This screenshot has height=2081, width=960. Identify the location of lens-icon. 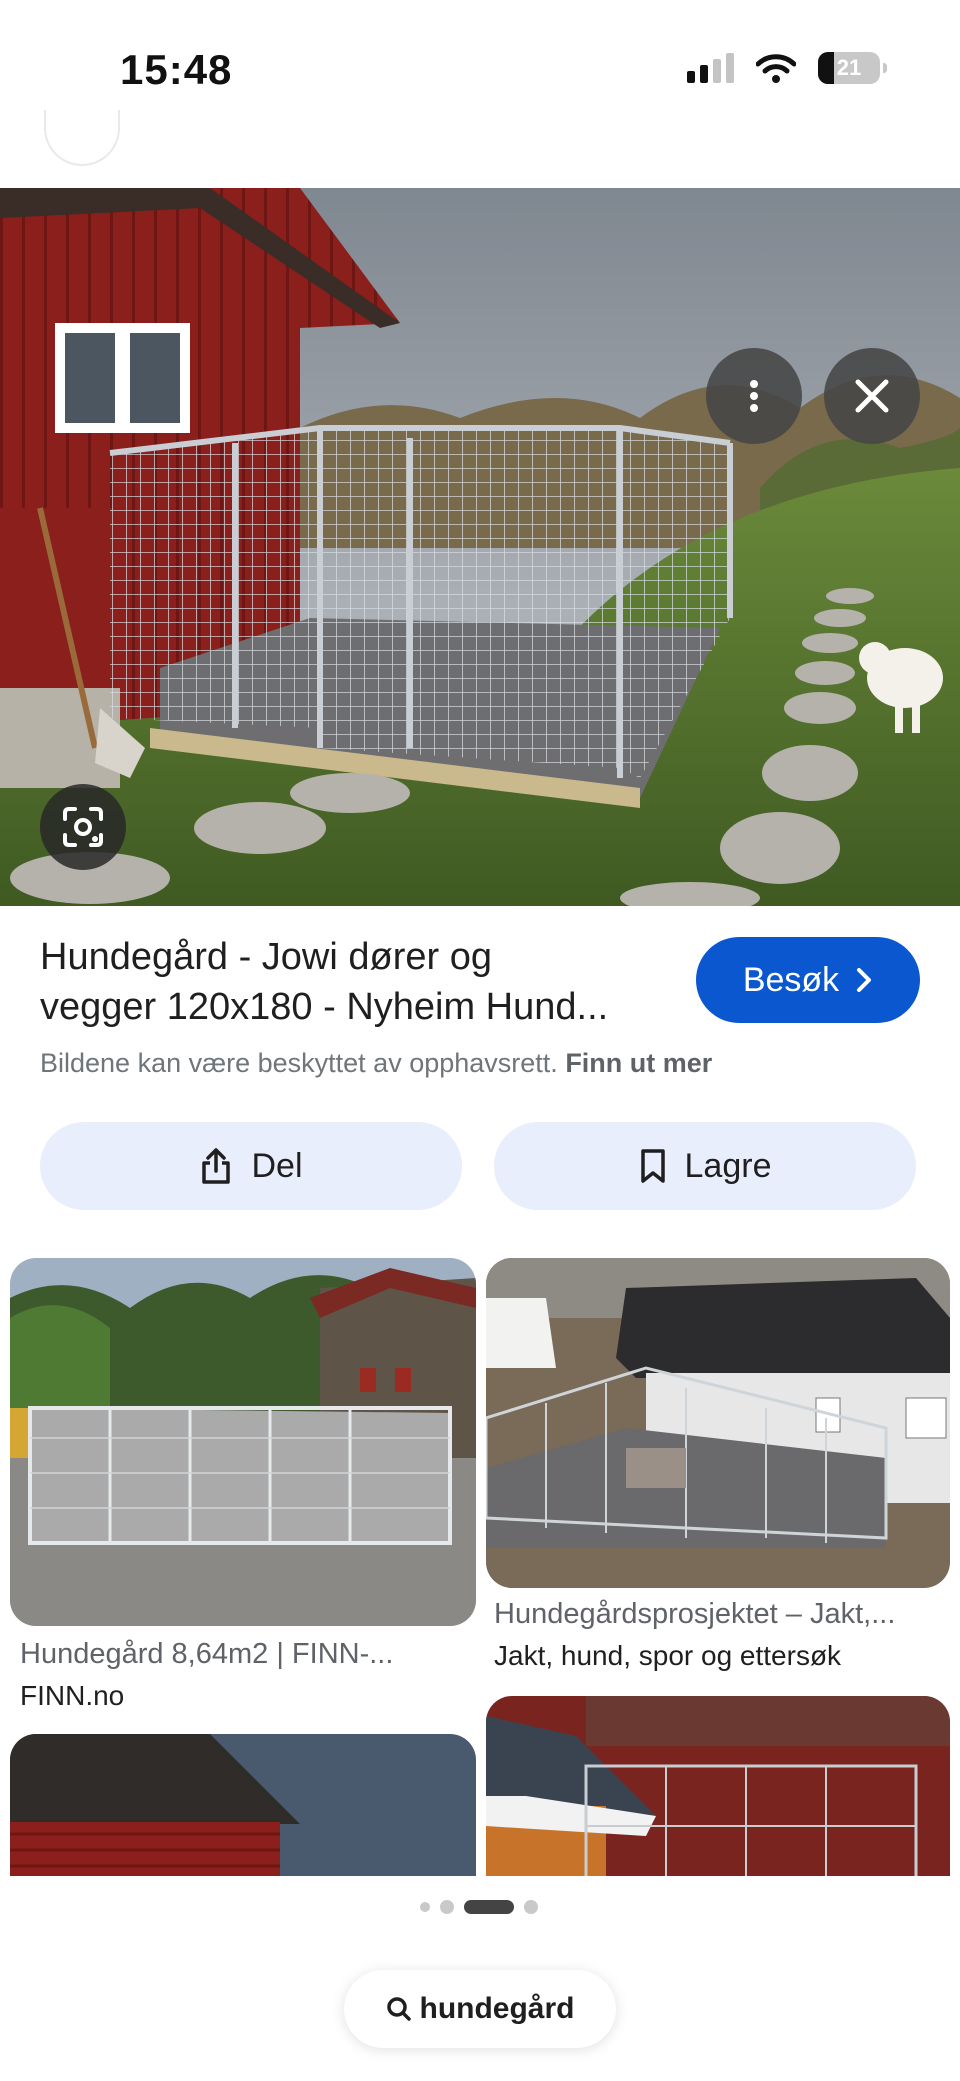
(83, 827).